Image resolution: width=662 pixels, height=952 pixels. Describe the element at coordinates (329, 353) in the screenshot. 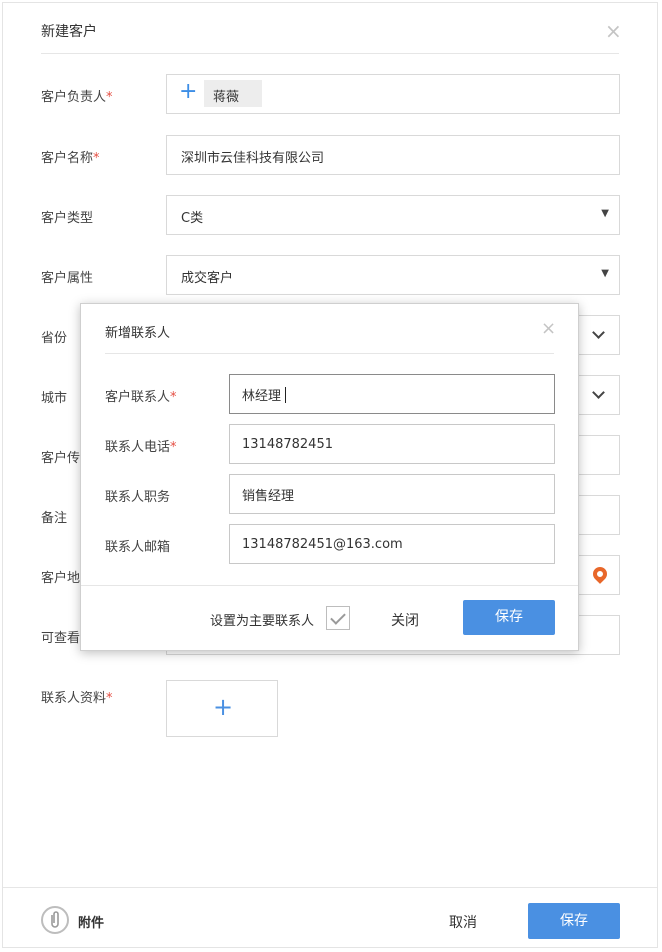

I see `modal-header-divider` at that location.